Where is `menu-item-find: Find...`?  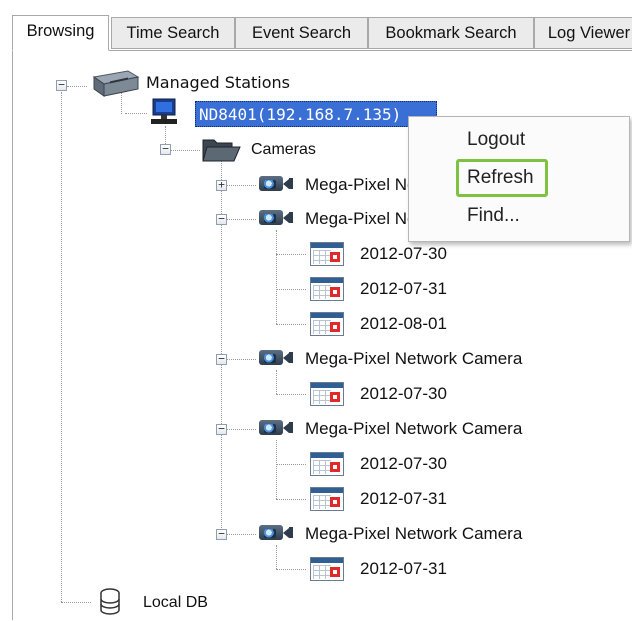
menu-item-find: Find... is located at coordinates (493, 216).